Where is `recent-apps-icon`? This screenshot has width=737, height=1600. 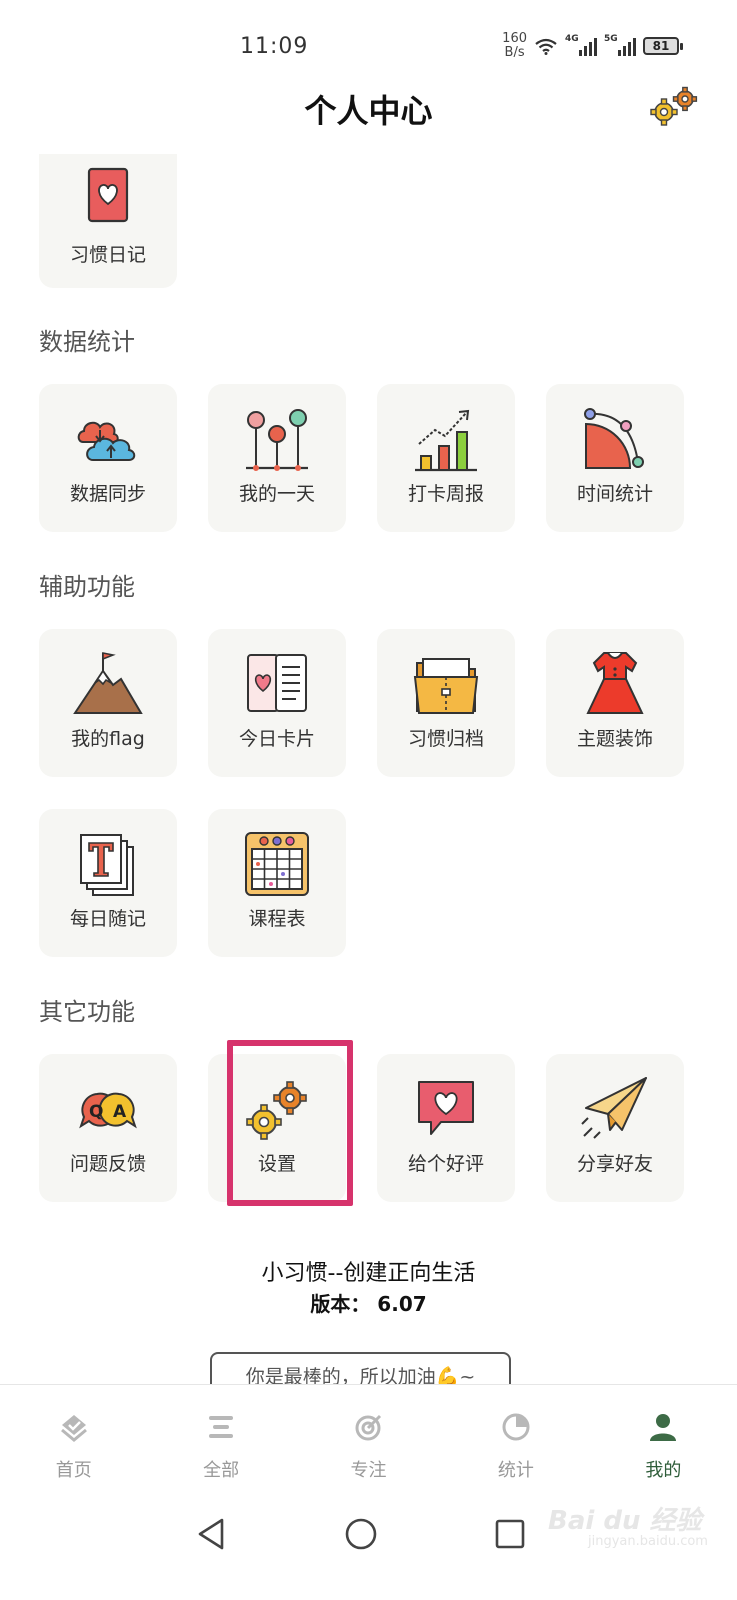 recent-apps-icon is located at coordinates (510, 1534).